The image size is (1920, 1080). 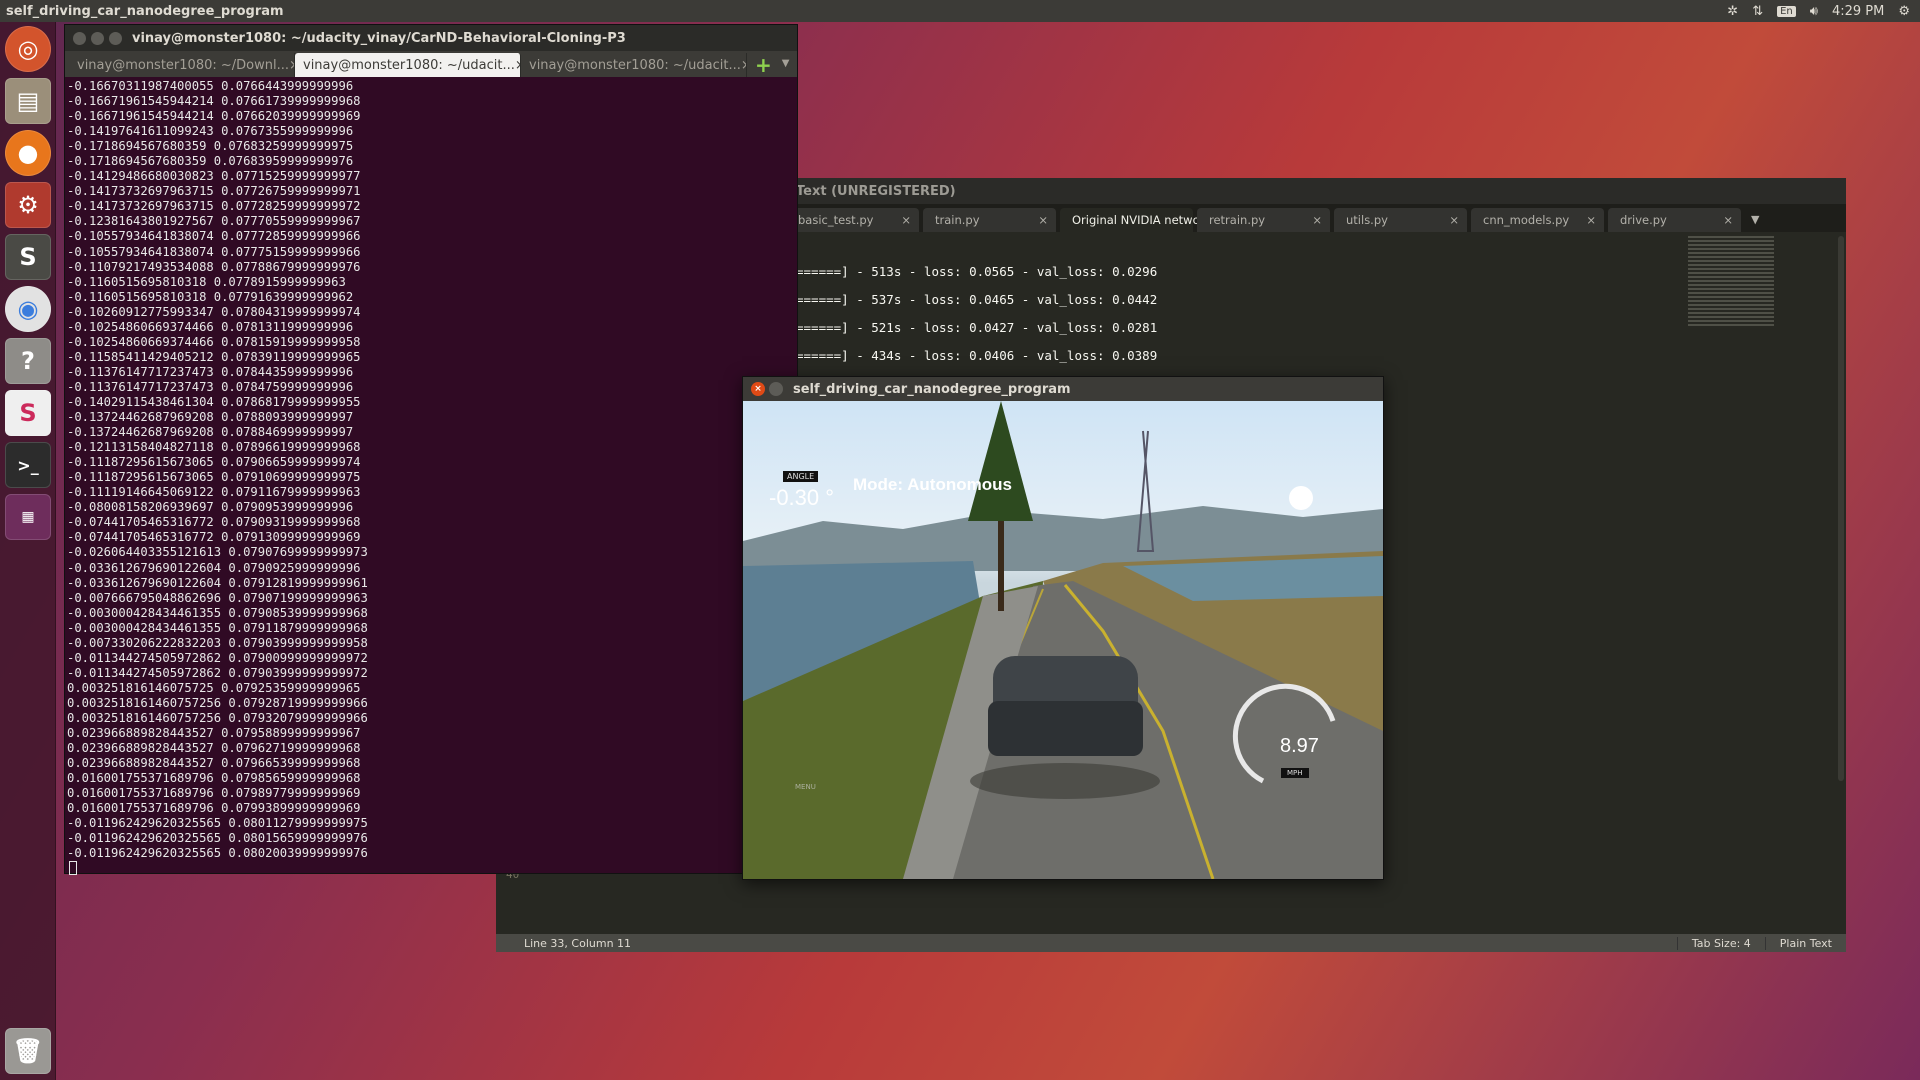 What do you see at coordinates (115, 38) in the screenshot?
I see `maximize-icon` at bounding box center [115, 38].